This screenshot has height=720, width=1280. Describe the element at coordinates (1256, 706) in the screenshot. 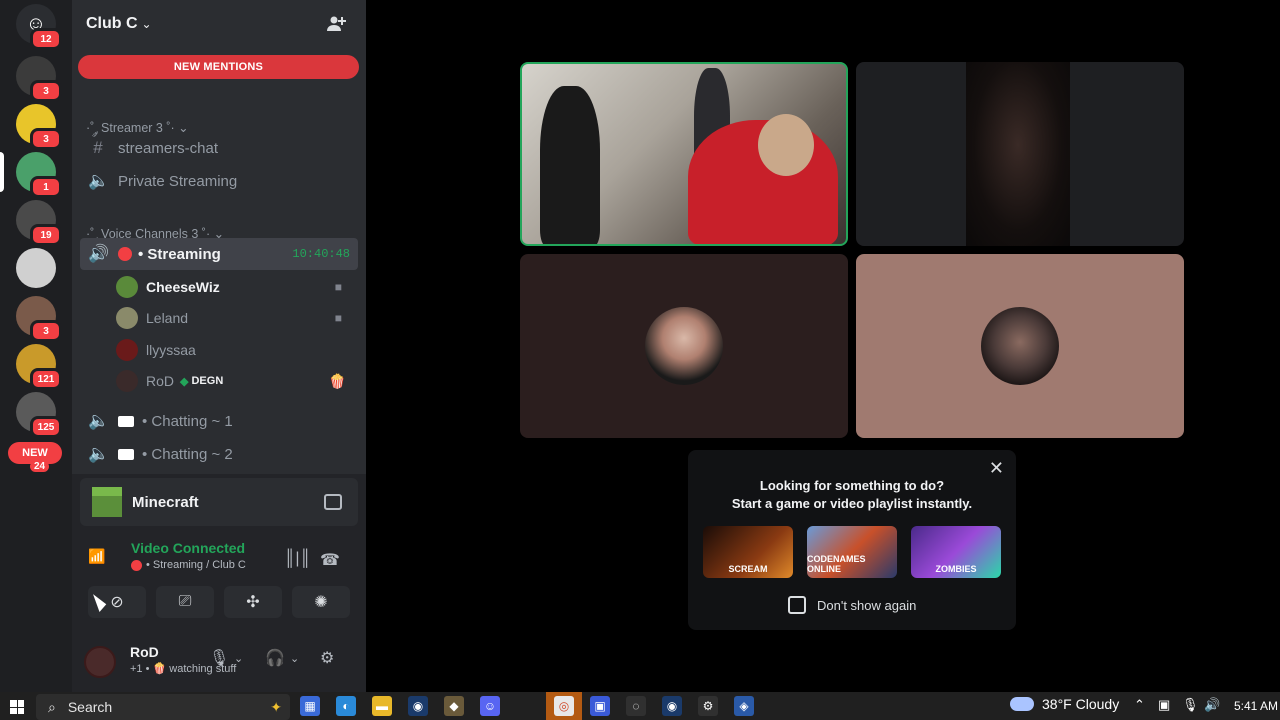

I see `clock: 5:41 AM` at that location.